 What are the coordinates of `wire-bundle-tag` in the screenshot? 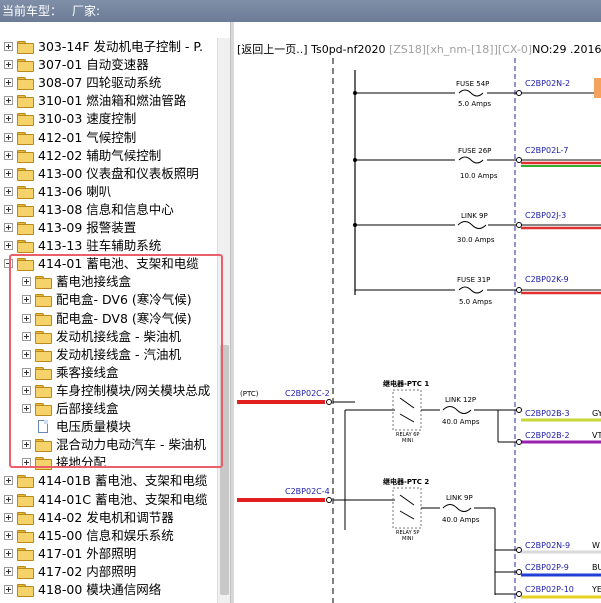 It's located at (597, 88).